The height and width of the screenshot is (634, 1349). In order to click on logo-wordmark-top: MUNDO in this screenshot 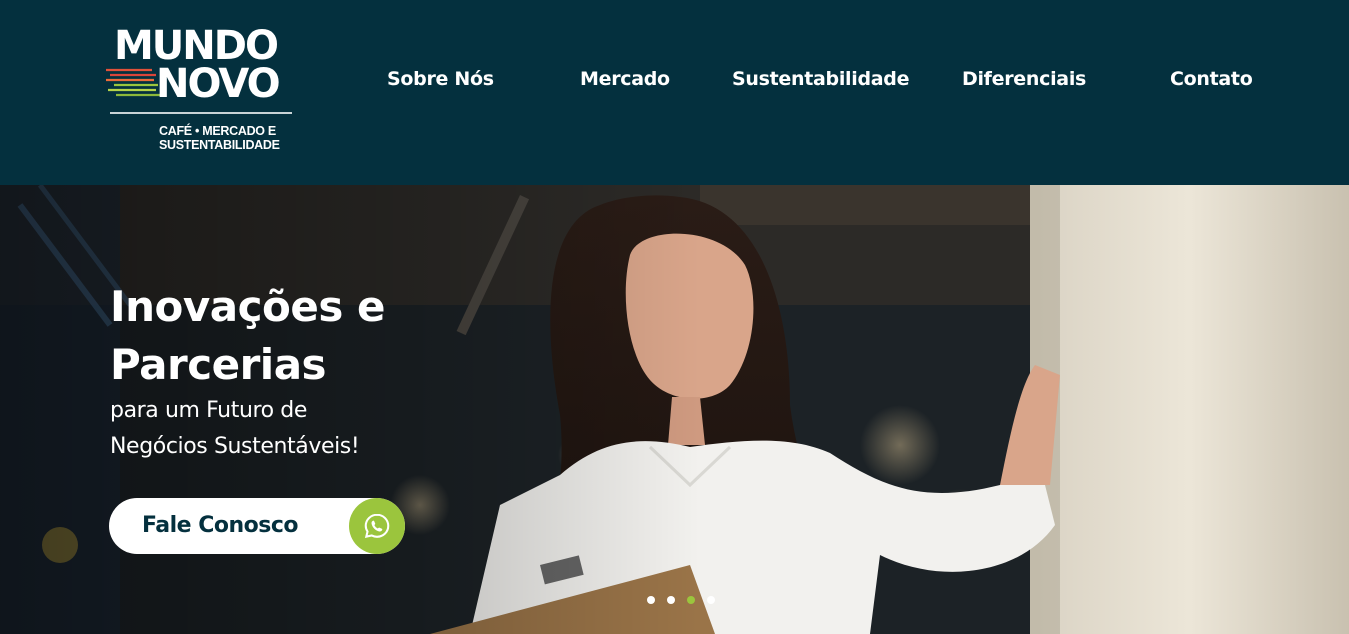, I will do `click(196, 46)`.